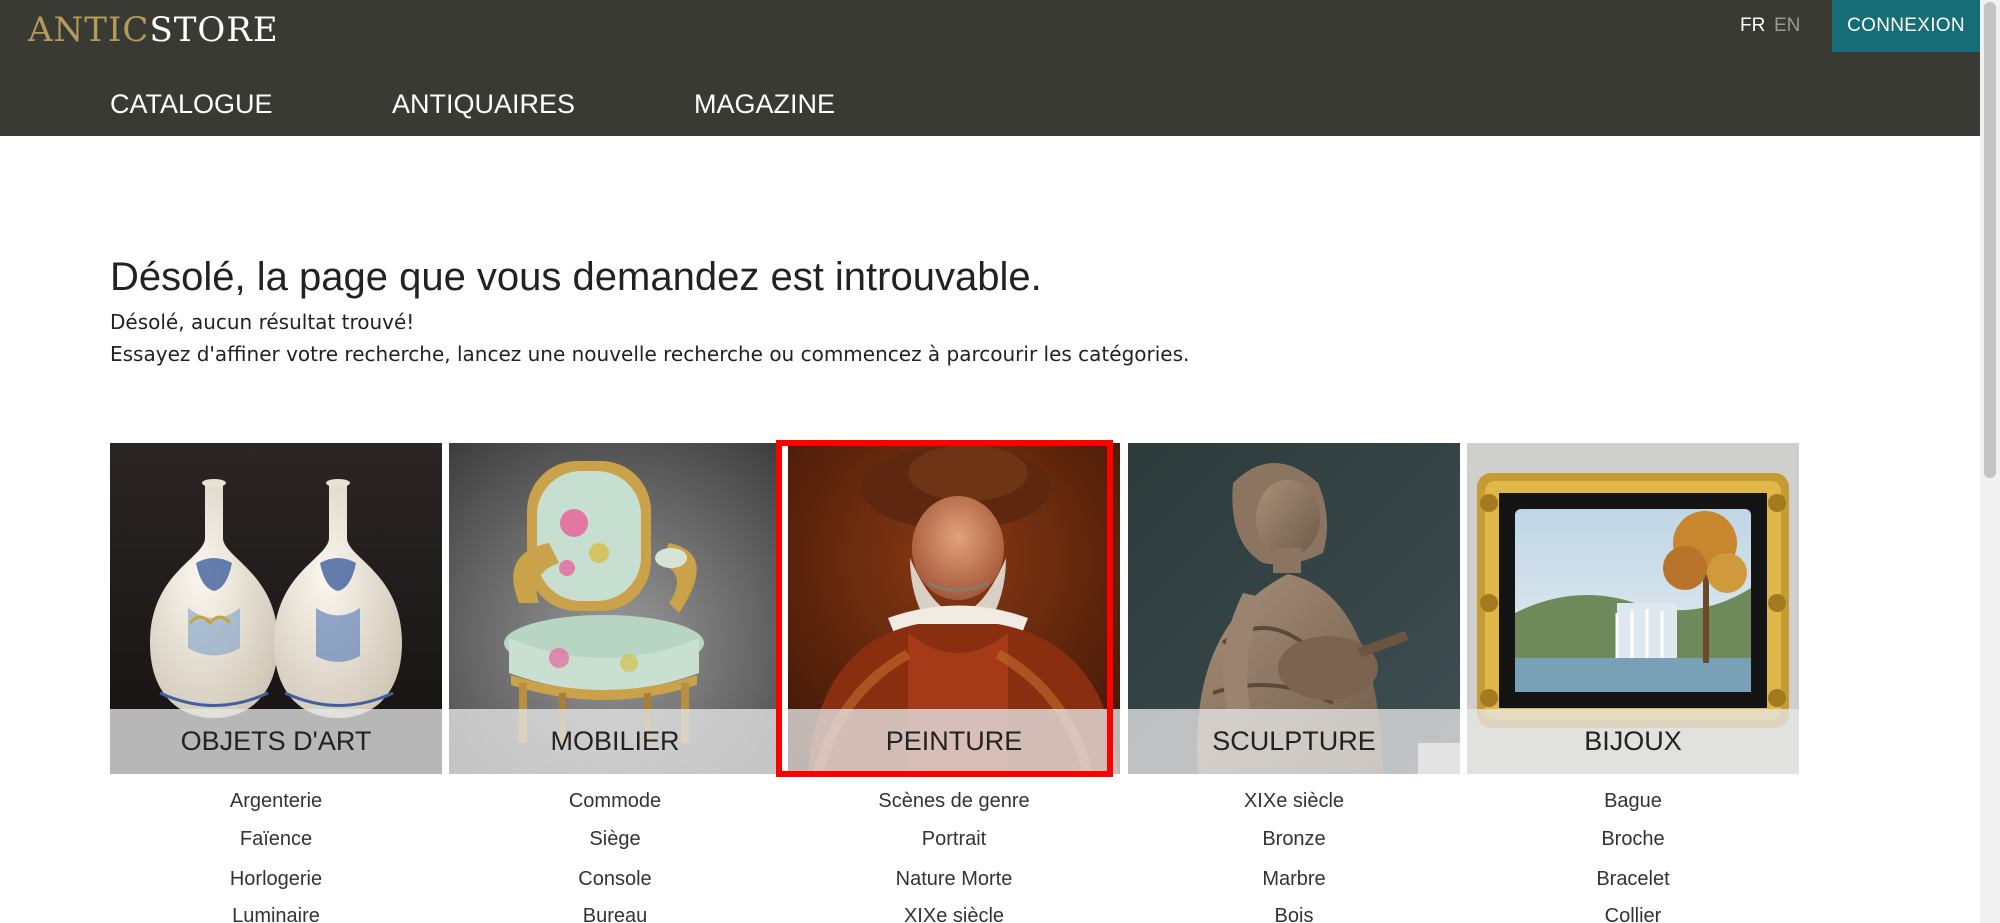 The width and height of the screenshot is (2000, 923). Describe the element at coordinates (1752, 26) in the screenshot. I see `lang-fr-link: FR` at that location.